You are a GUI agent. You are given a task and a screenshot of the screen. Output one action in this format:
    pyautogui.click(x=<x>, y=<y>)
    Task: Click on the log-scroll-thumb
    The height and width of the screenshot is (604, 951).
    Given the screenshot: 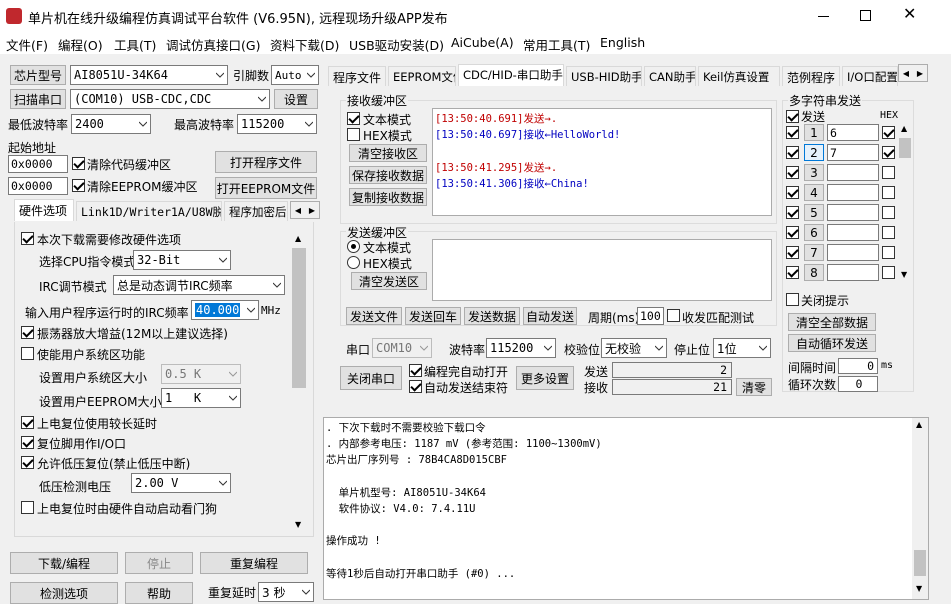 What is the action you would take?
    pyautogui.click(x=920, y=563)
    